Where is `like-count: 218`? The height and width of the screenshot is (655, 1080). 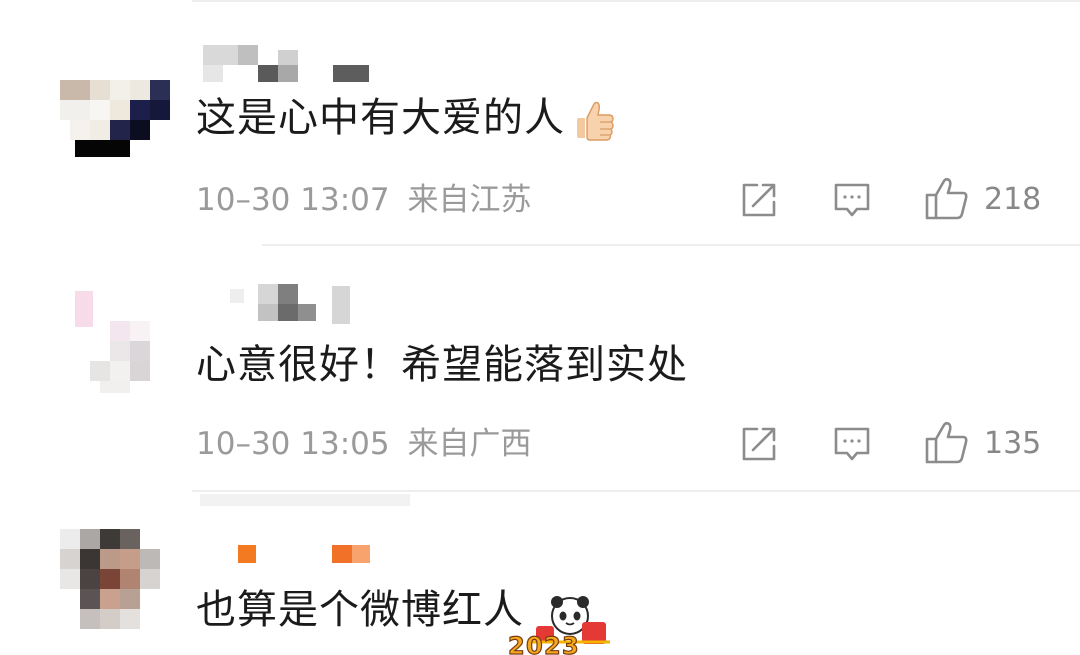
like-count: 218 is located at coordinates (1013, 199).